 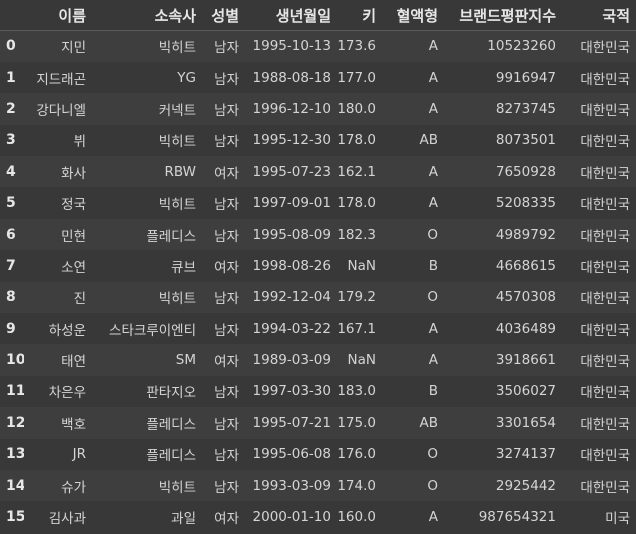 What do you see at coordinates (12, 15) in the screenshot?
I see `index-header` at bounding box center [12, 15].